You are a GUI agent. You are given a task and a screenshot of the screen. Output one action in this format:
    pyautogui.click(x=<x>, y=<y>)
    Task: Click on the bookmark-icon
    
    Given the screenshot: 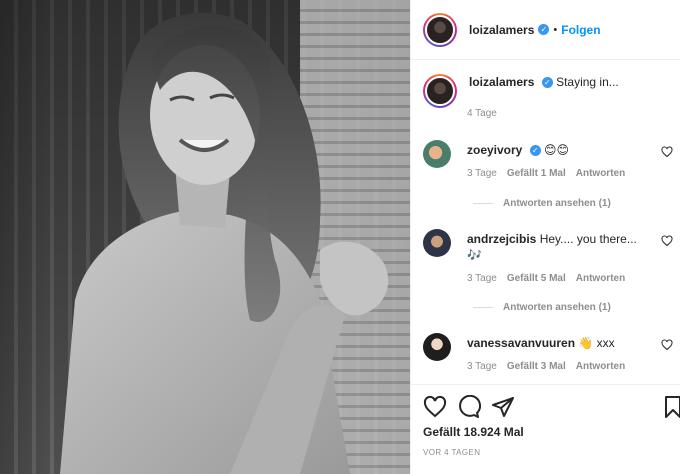 What is the action you would take?
    pyautogui.click(x=670, y=407)
    